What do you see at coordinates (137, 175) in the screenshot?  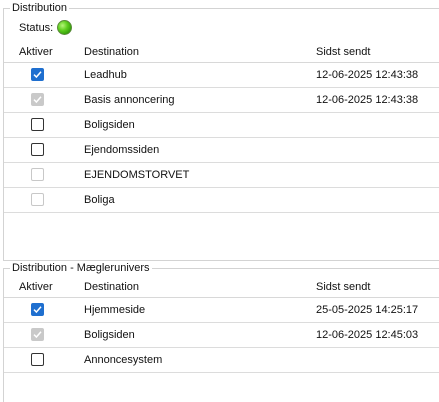 I see `destination-cell: EJENDOMSTORVET` at bounding box center [137, 175].